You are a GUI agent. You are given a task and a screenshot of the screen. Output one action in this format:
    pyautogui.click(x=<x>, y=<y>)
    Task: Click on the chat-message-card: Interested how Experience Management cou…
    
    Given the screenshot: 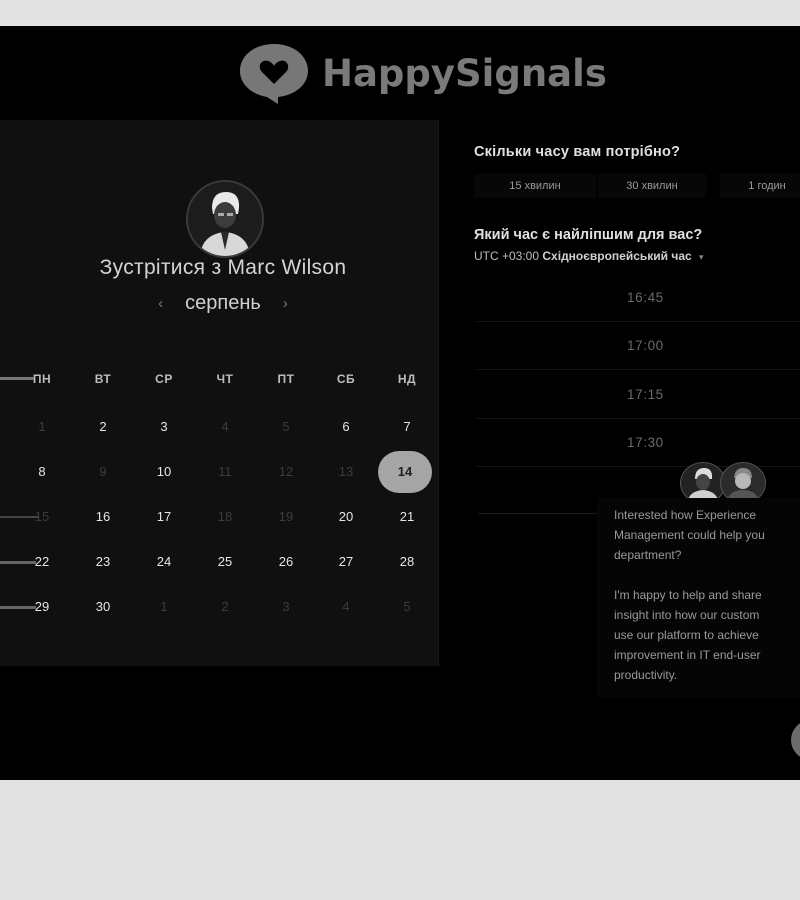 What is the action you would take?
    pyautogui.click(x=698, y=598)
    